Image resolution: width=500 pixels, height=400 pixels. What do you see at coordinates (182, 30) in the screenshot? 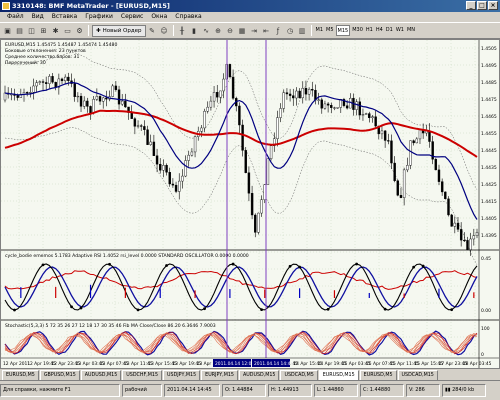
I see `bar-chart-icon: ╫` at bounding box center [182, 30].